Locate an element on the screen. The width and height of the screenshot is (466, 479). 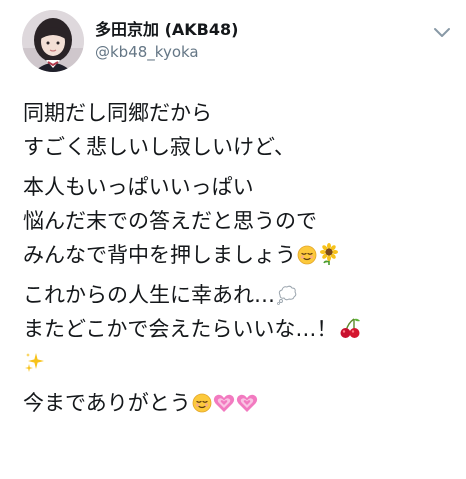
tweet-header: 多田京加 (AKB48) @kb48_kyoka is located at coordinates (237, 42).